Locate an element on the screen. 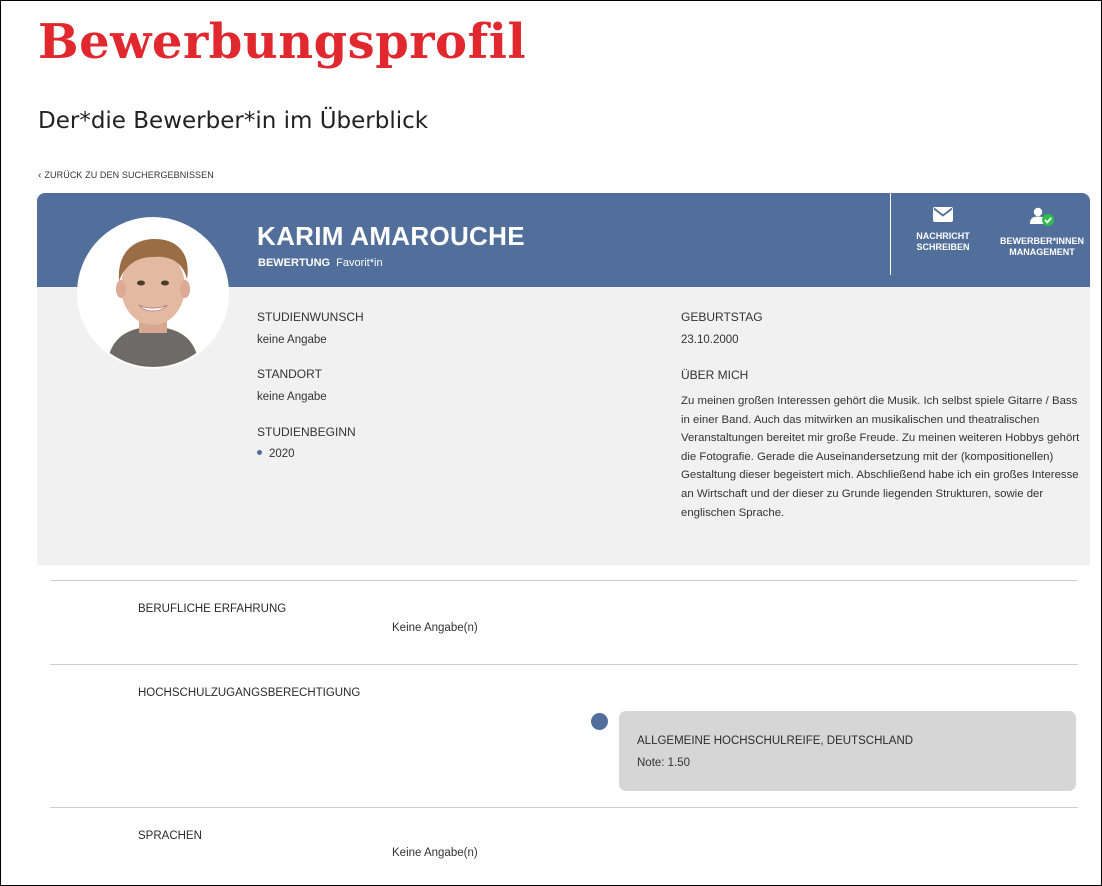 The width and height of the screenshot is (1102, 886). experience-value: Keine Angabe(n) is located at coordinates (435, 628).